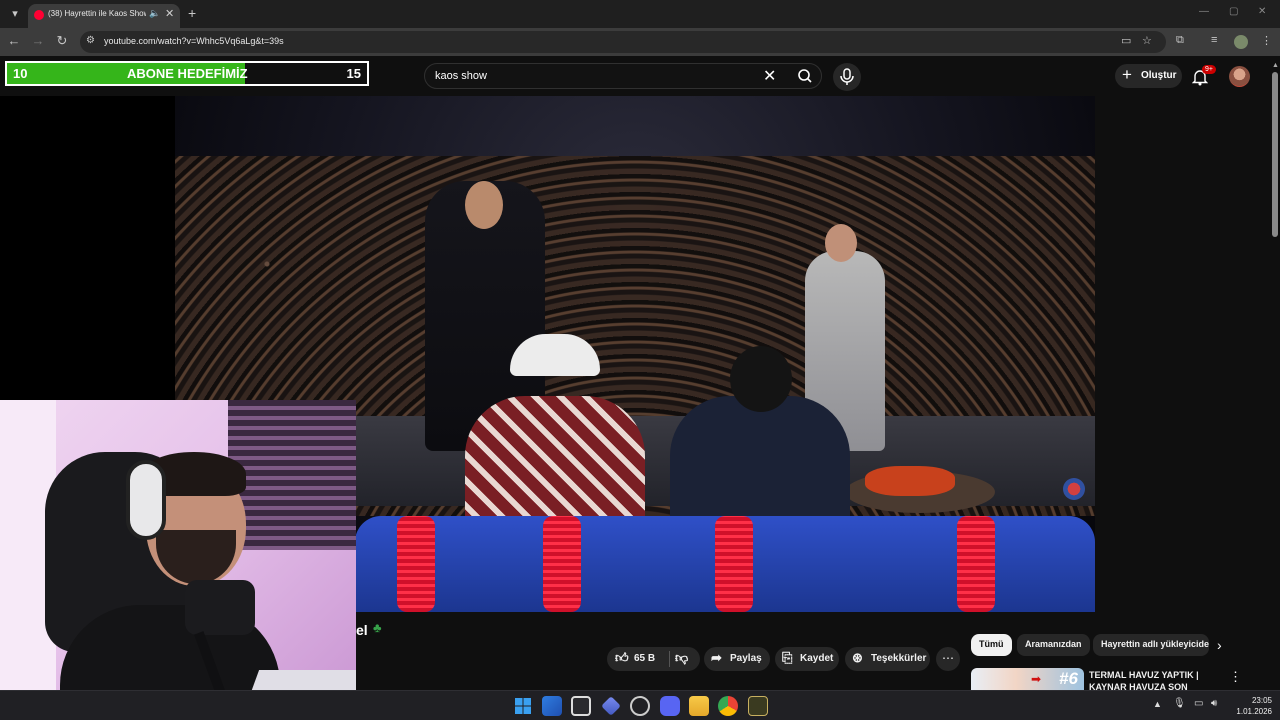  I want to click on headset, so click(146, 500).